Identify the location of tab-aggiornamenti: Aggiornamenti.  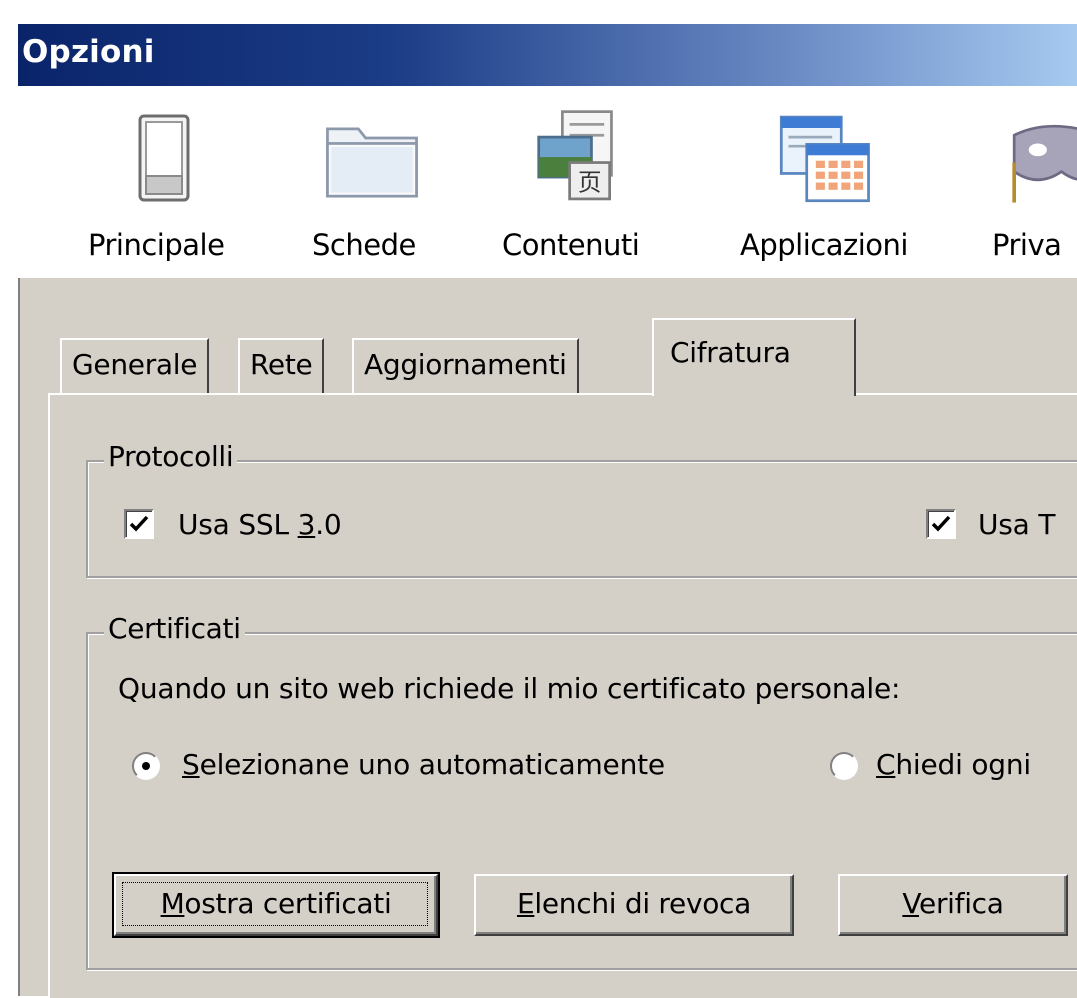
(465, 366).